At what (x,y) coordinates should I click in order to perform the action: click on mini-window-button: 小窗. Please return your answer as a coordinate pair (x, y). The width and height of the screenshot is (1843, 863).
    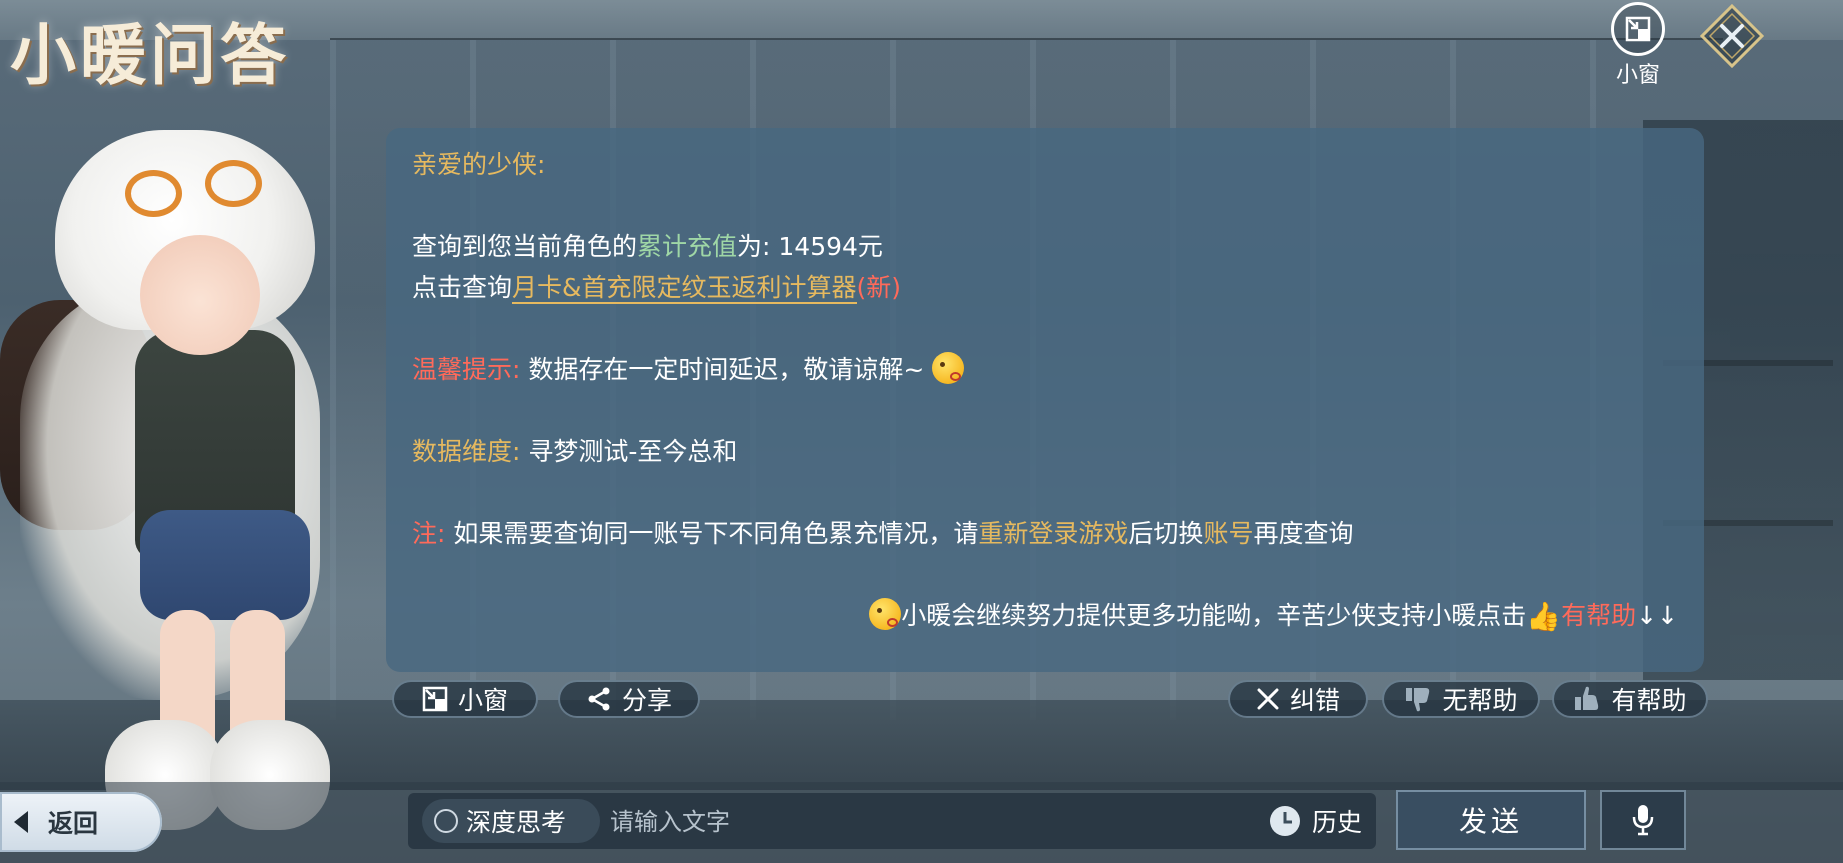
    Looking at the image, I should click on (465, 699).